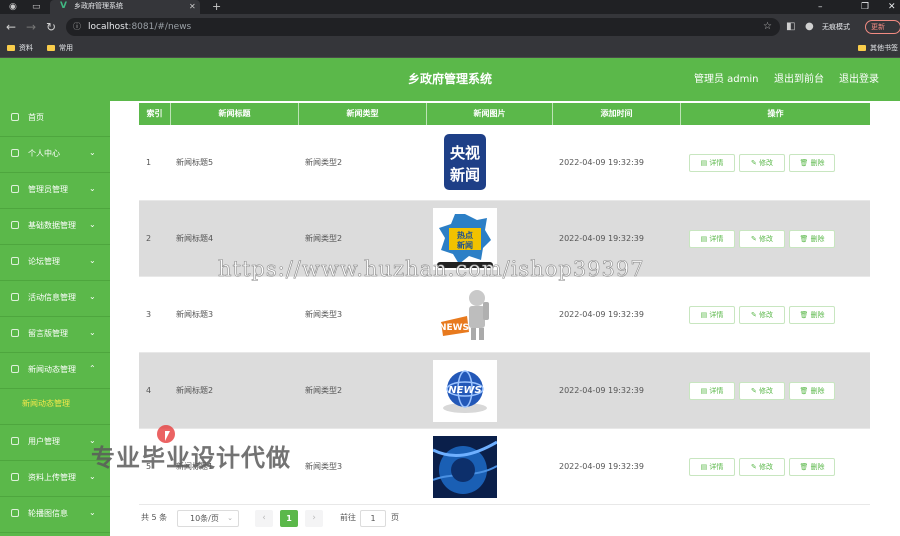 Image resolution: width=900 pixels, height=536 pixels. Describe the element at coordinates (820, 7) in the screenshot. I see `minimize-icon: –` at that location.